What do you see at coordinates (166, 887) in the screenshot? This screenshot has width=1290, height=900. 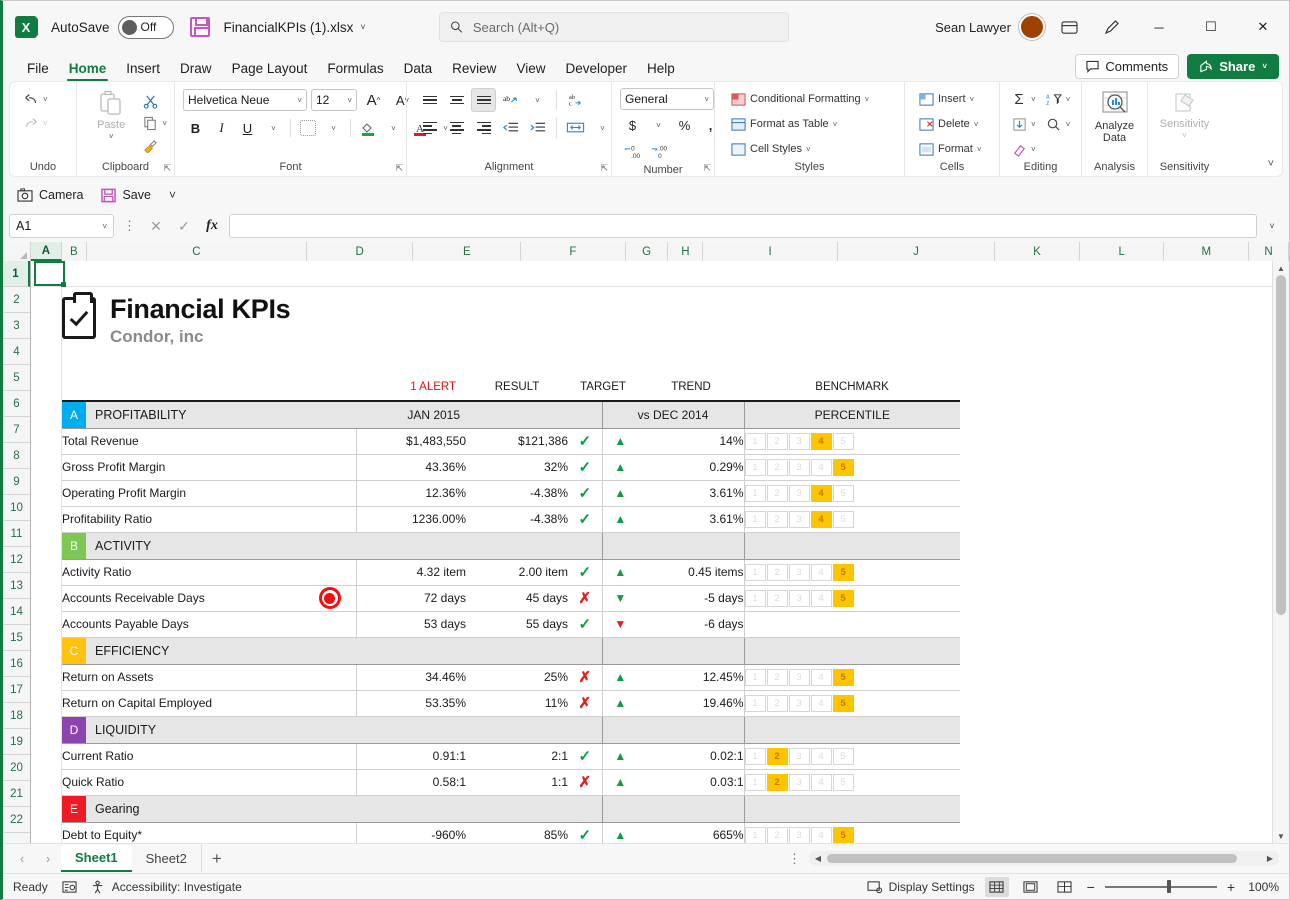 I see `accessibility-button: Accessibility: Investigate` at bounding box center [166, 887].